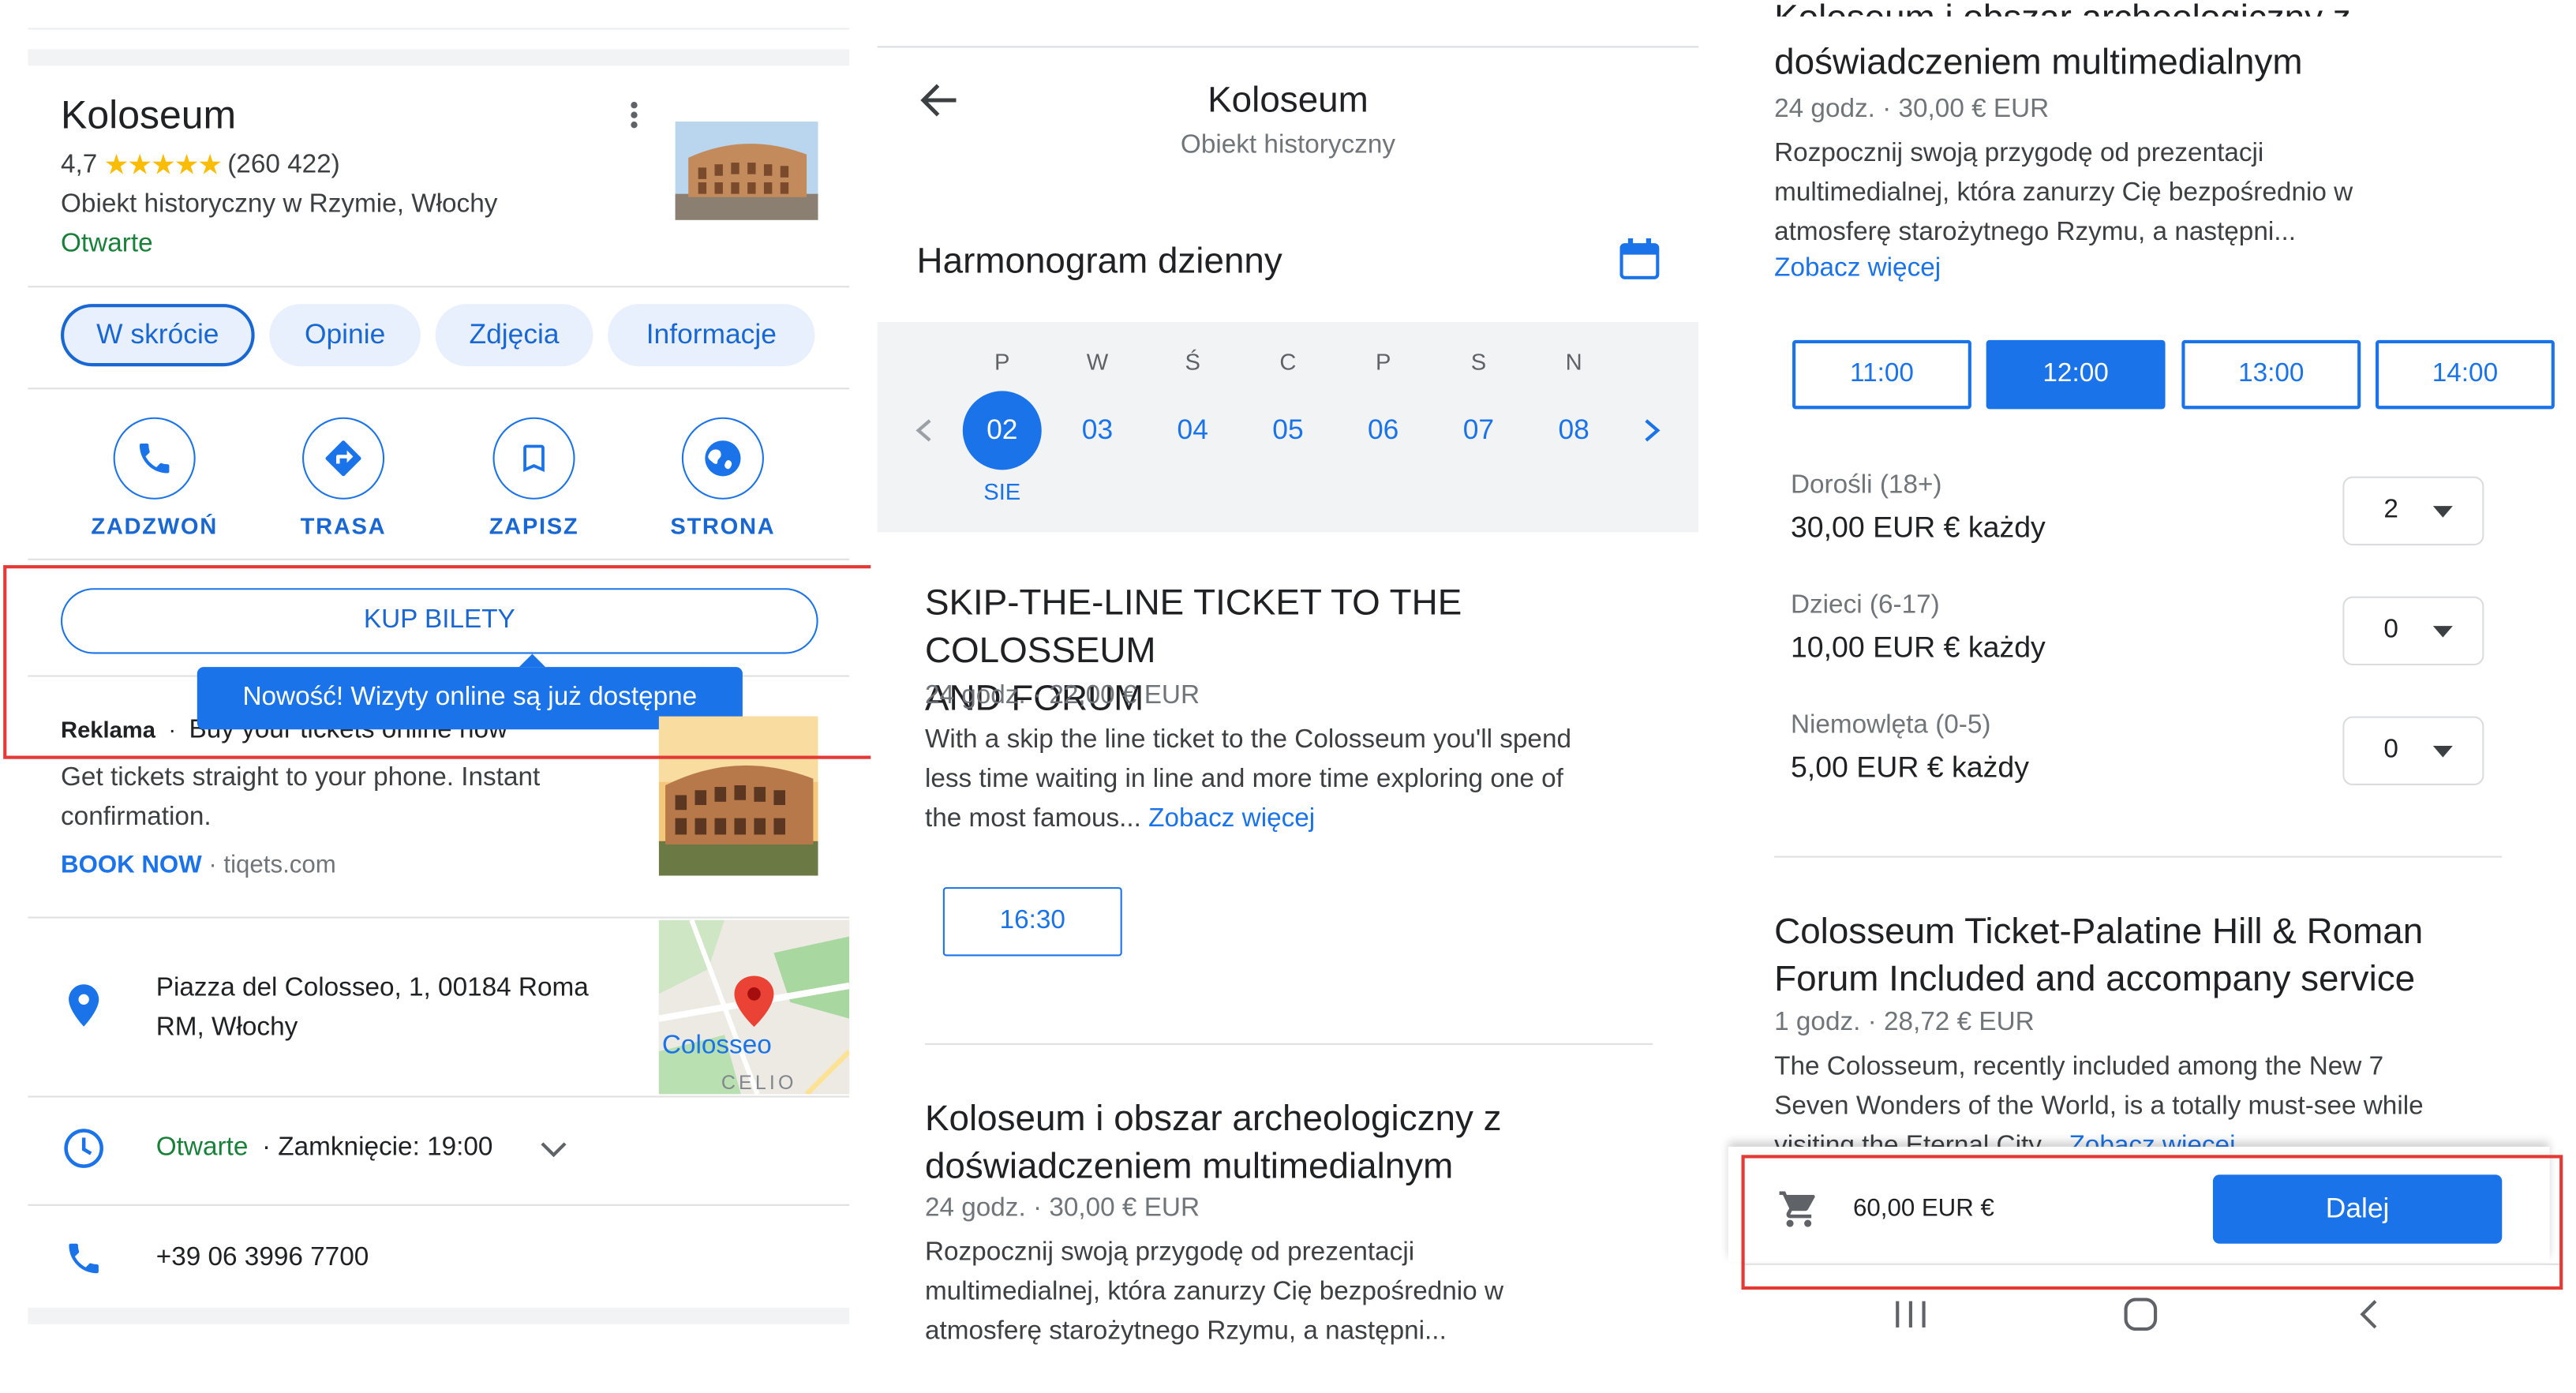 The image size is (2576, 1393). Describe the element at coordinates (1918, 648) in the screenshot. I see `price-value: 10,00 EUR € każdy` at that location.